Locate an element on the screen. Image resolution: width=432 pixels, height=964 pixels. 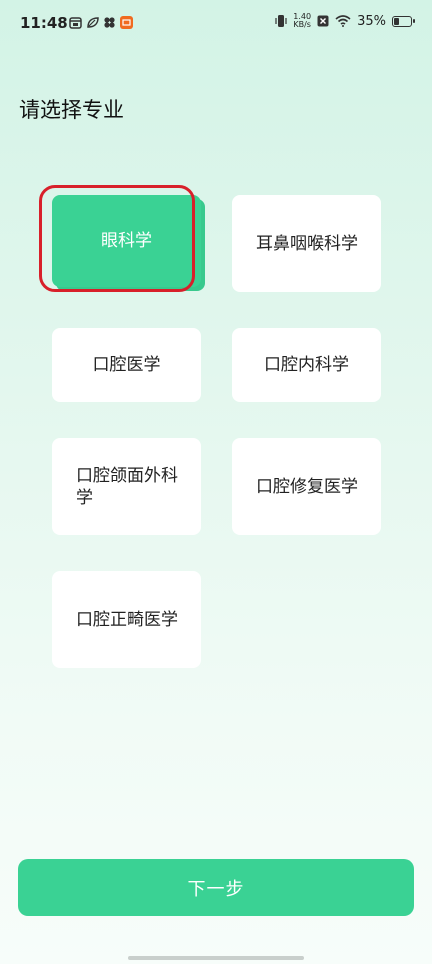
clover-app-icon is located at coordinates (109, 22).